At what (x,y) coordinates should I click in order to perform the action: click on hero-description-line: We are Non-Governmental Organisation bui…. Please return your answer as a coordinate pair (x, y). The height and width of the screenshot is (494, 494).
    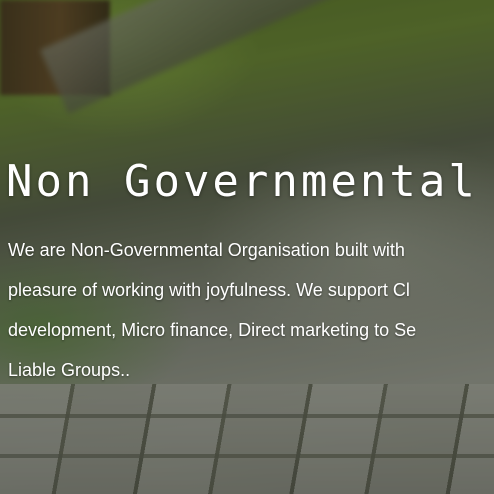
    Looking at the image, I should click on (206, 250).